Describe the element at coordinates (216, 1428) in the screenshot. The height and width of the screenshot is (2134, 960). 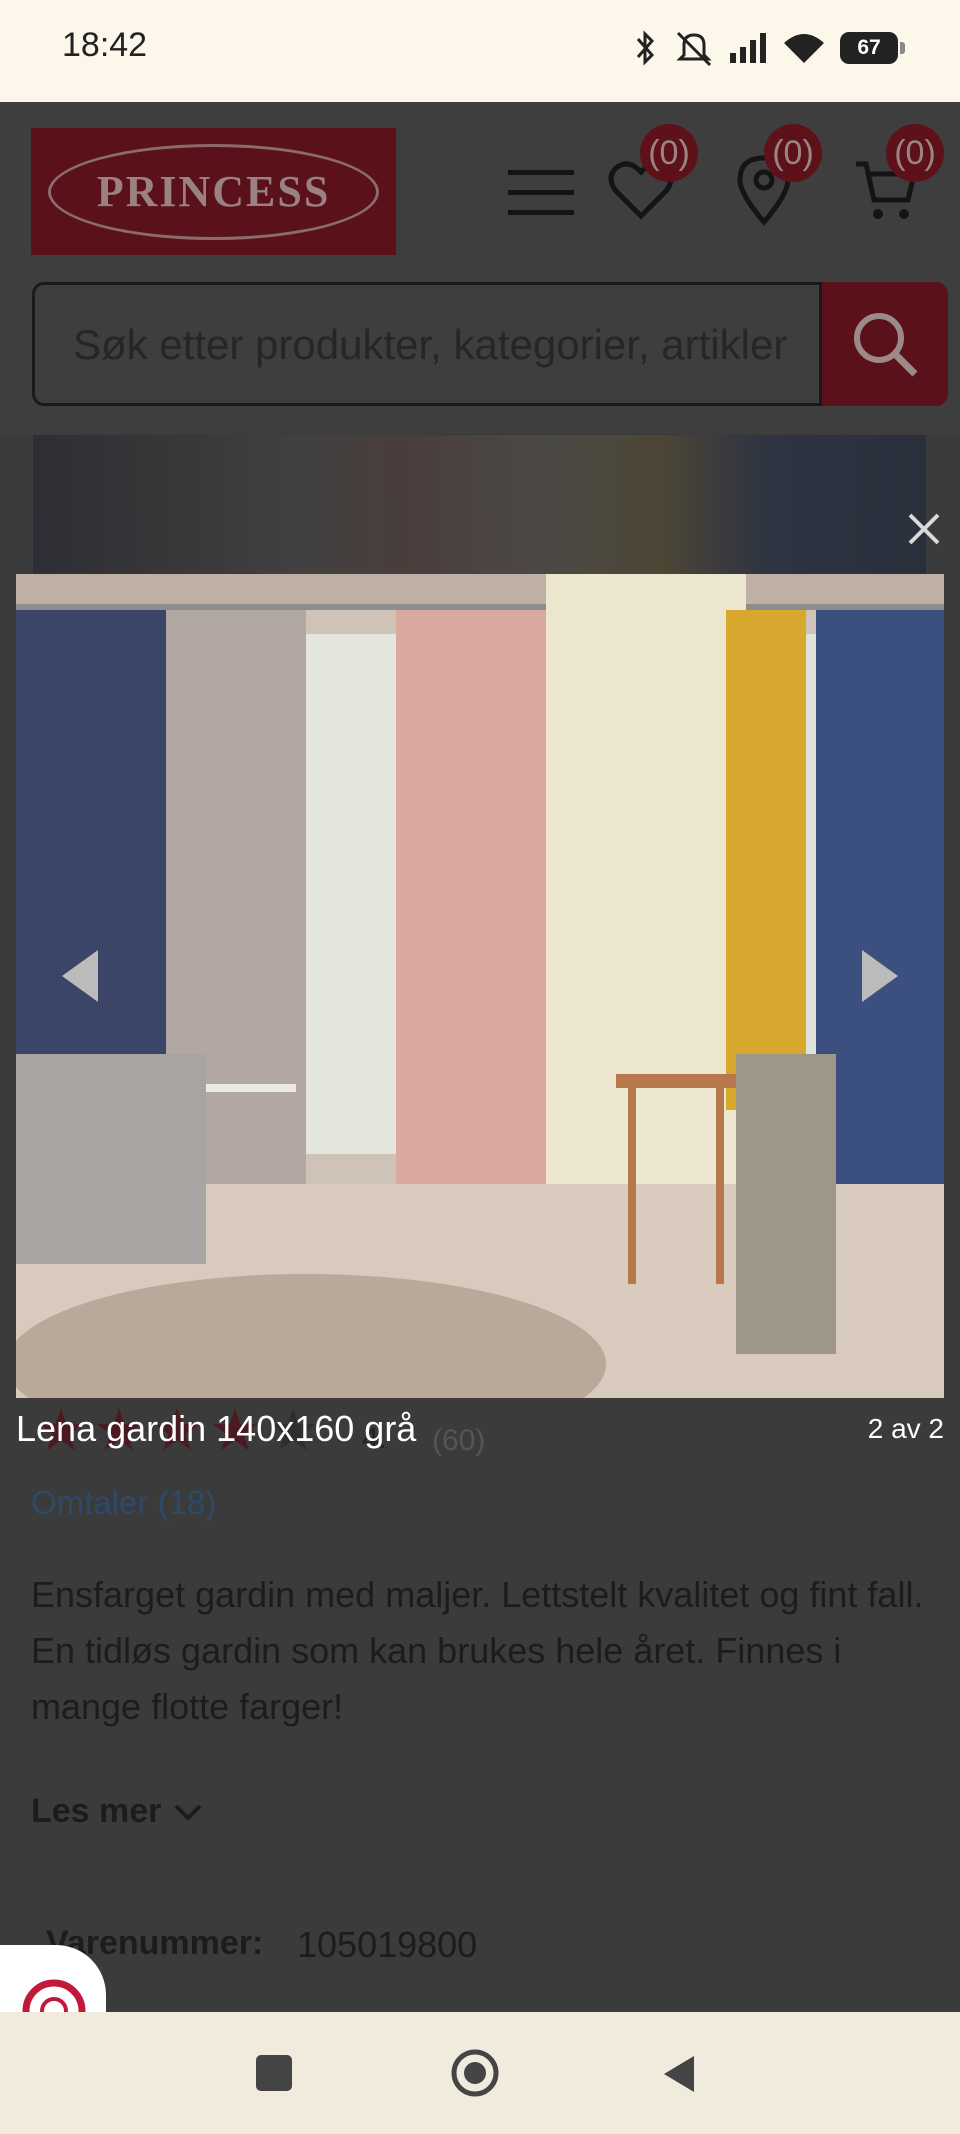
I see `lightbox-caption: Lena gardin 140x160 grå` at that location.